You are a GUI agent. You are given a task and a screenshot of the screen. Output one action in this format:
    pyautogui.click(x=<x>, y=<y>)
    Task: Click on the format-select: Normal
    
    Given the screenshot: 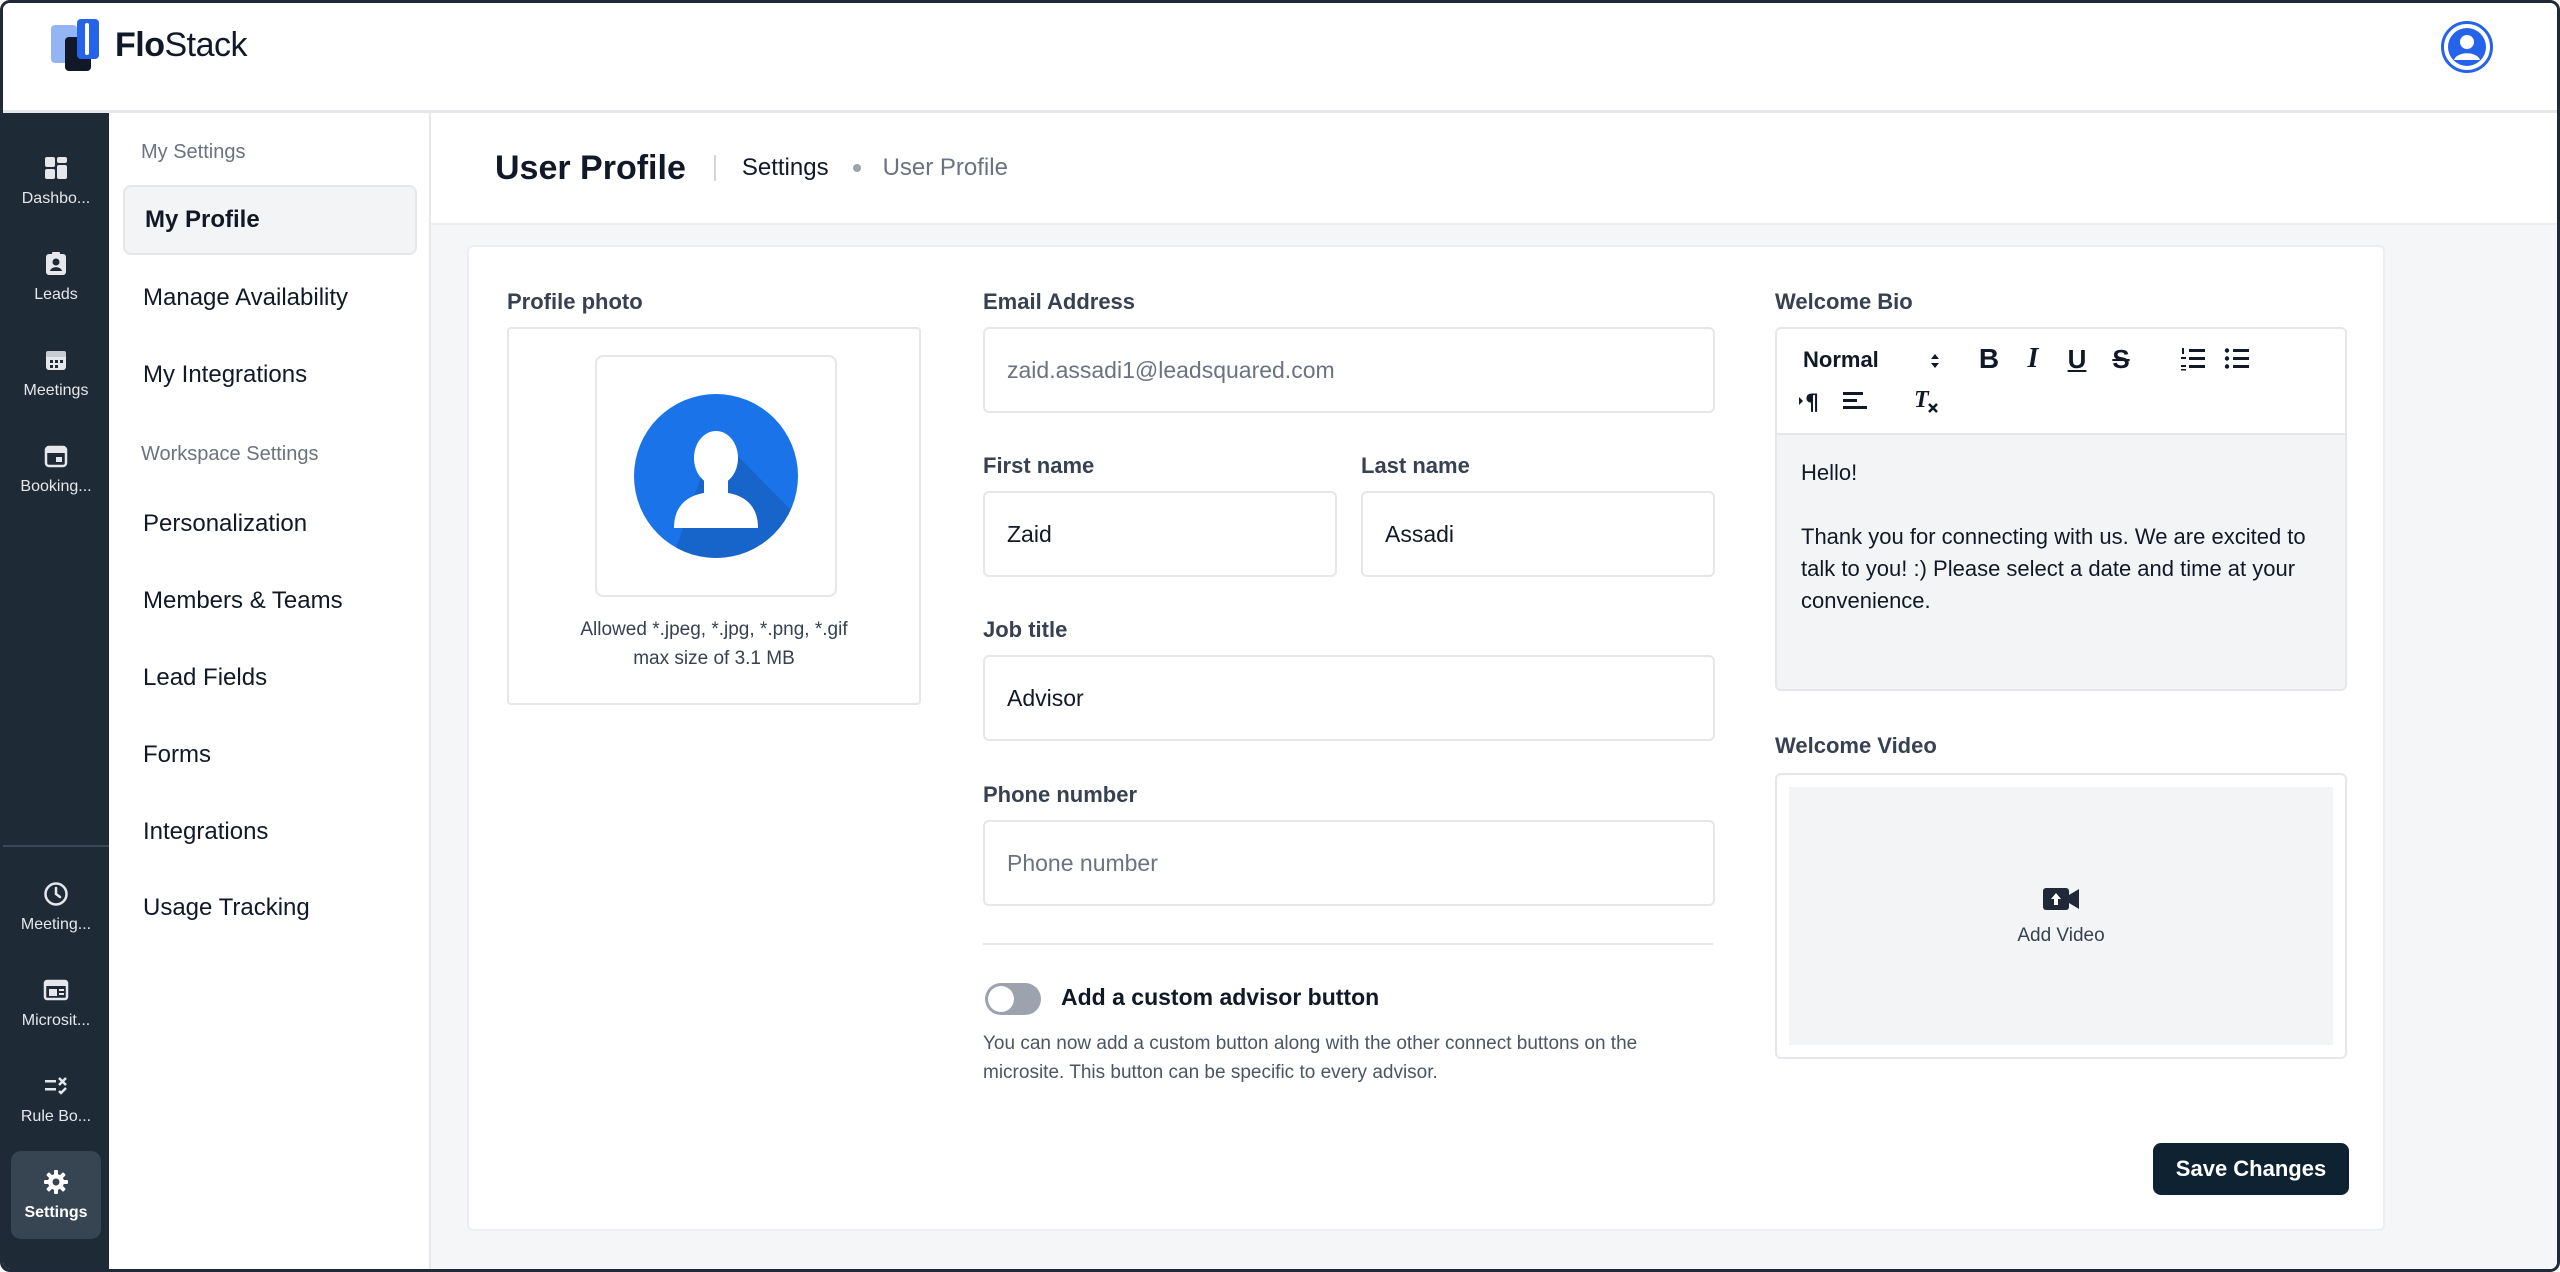 What is the action you would take?
    pyautogui.click(x=1841, y=360)
    